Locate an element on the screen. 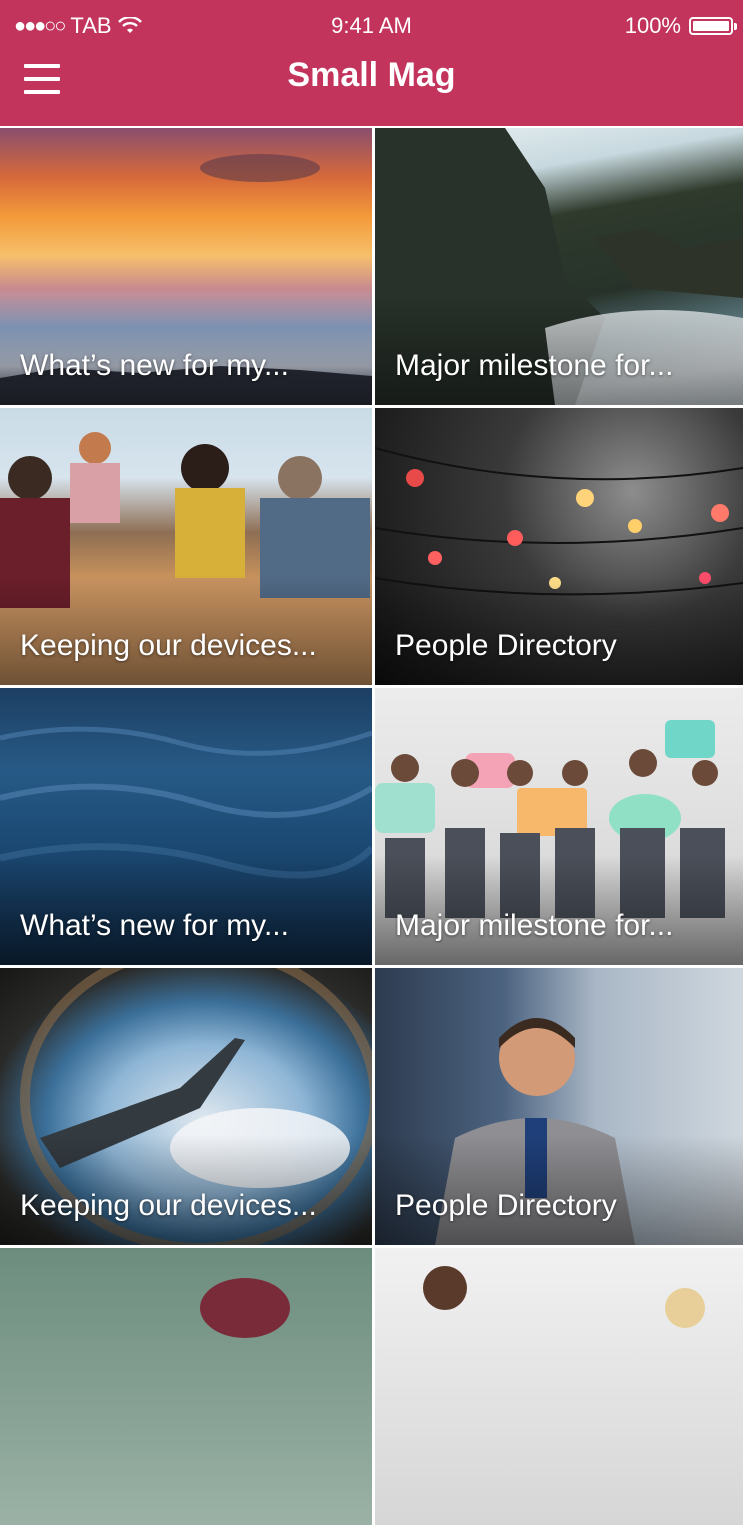  battery-percent: 100% is located at coordinates (652, 25).